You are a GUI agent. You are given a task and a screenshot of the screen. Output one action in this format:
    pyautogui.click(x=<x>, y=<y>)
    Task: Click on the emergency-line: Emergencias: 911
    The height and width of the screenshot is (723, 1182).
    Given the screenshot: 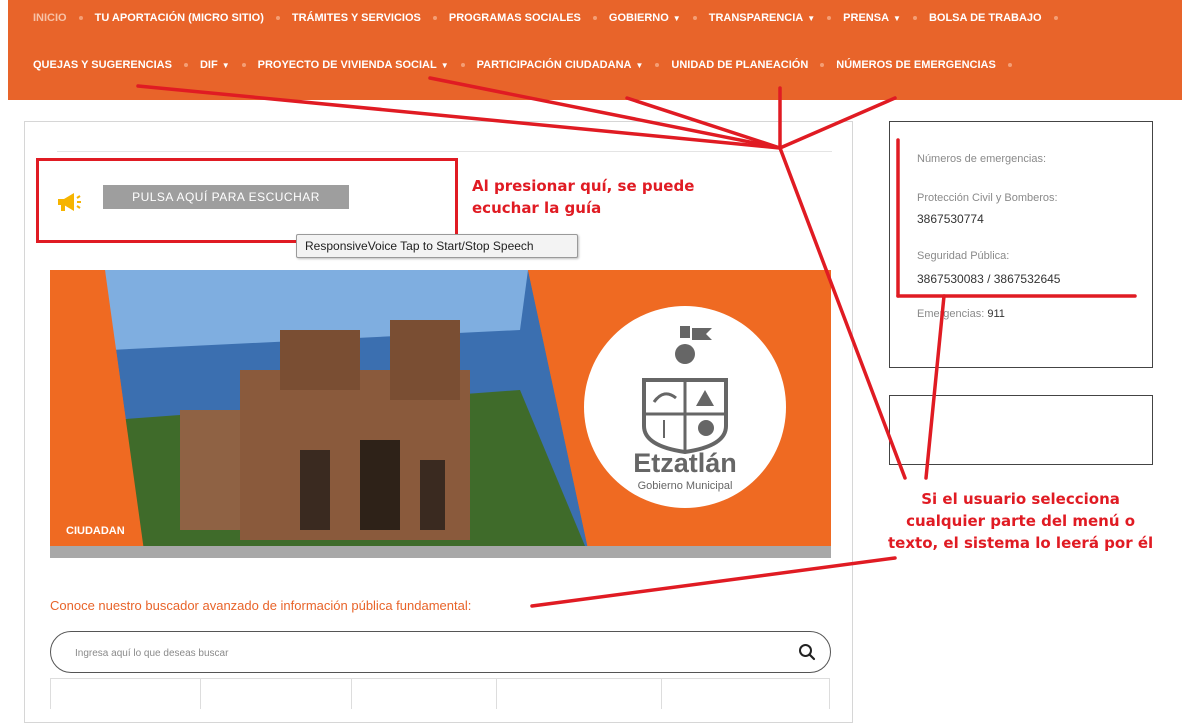 What is the action you would take?
    pyautogui.click(x=961, y=314)
    